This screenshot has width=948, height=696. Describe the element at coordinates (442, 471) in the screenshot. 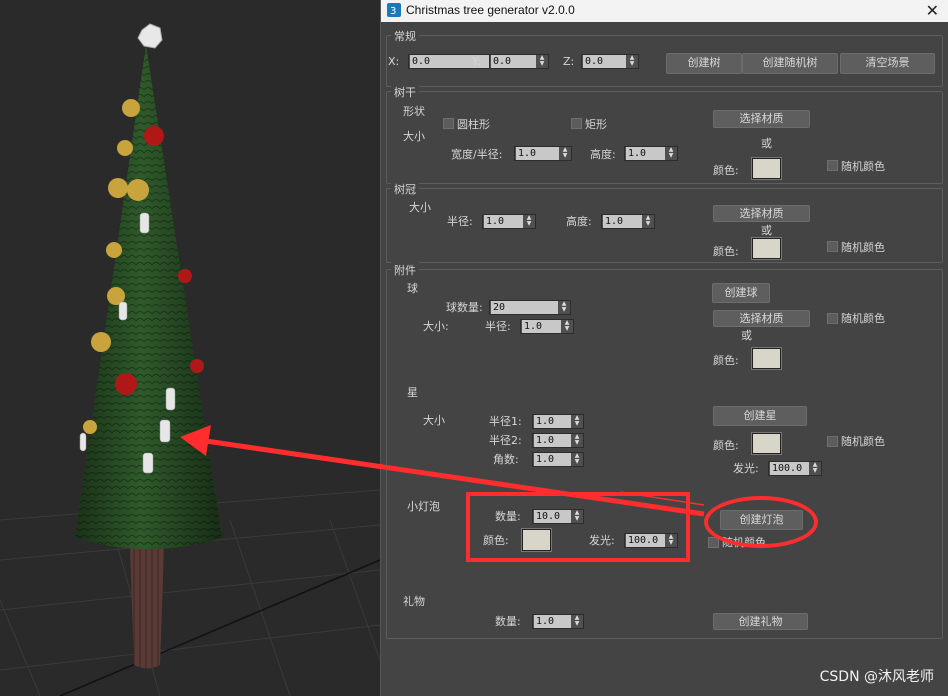

I see `annotation-arrow` at that location.